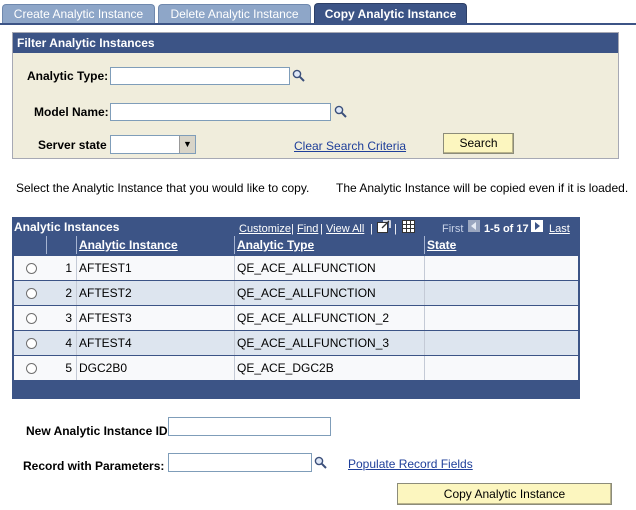 The width and height of the screenshot is (636, 510). I want to click on chevron-down-icon: ▼, so click(187, 144).